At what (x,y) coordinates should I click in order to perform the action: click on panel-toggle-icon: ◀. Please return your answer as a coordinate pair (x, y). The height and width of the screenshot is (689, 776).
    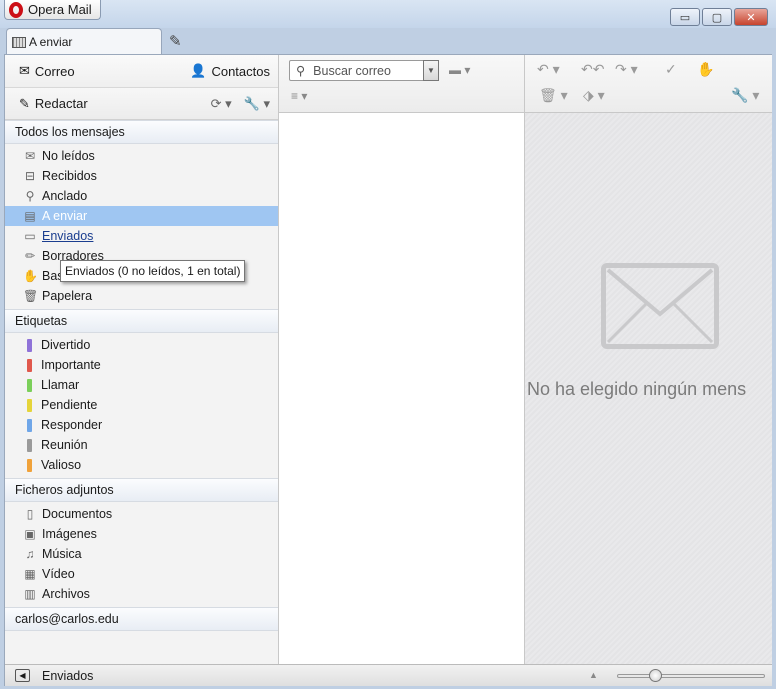
    Looking at the image, I should click on (22, 675).